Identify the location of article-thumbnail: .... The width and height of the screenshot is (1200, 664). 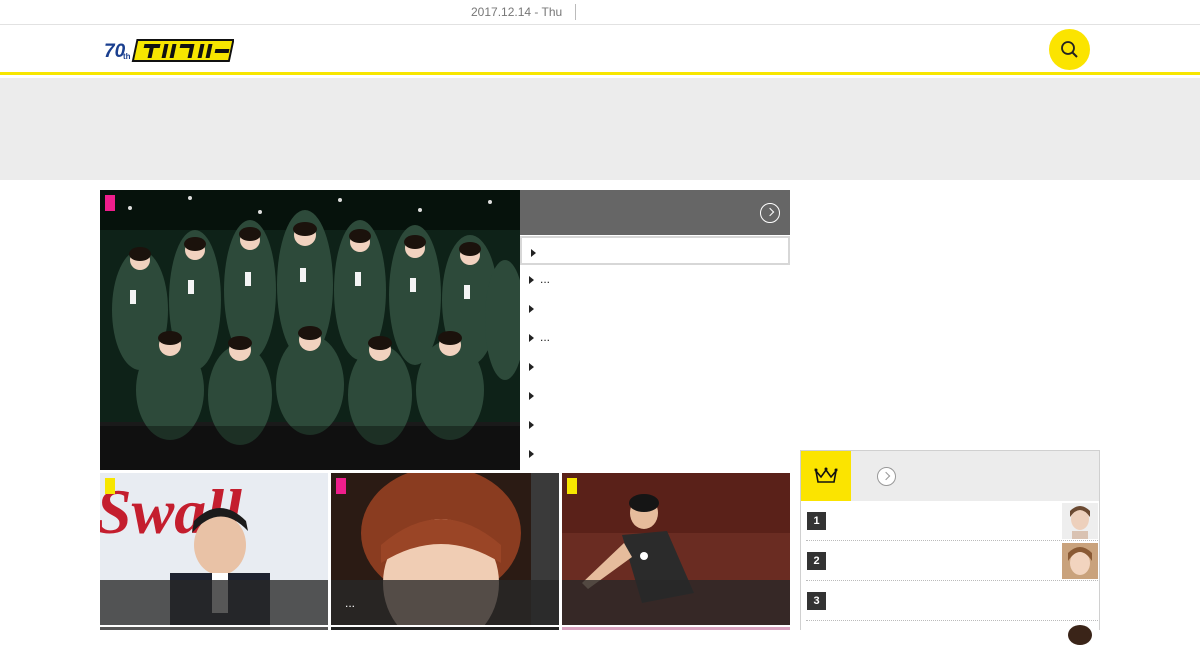
(445, 549).